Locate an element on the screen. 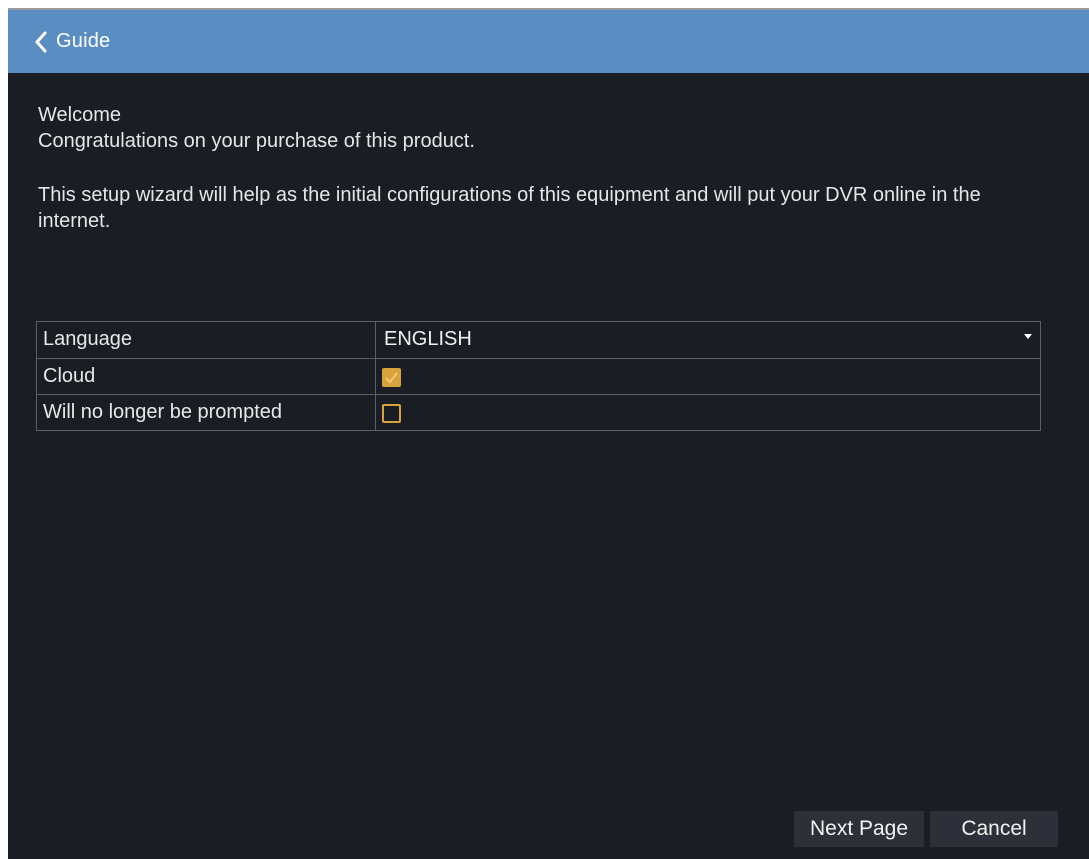  cancel-button: Cancel is located at coordinates (994, 829).